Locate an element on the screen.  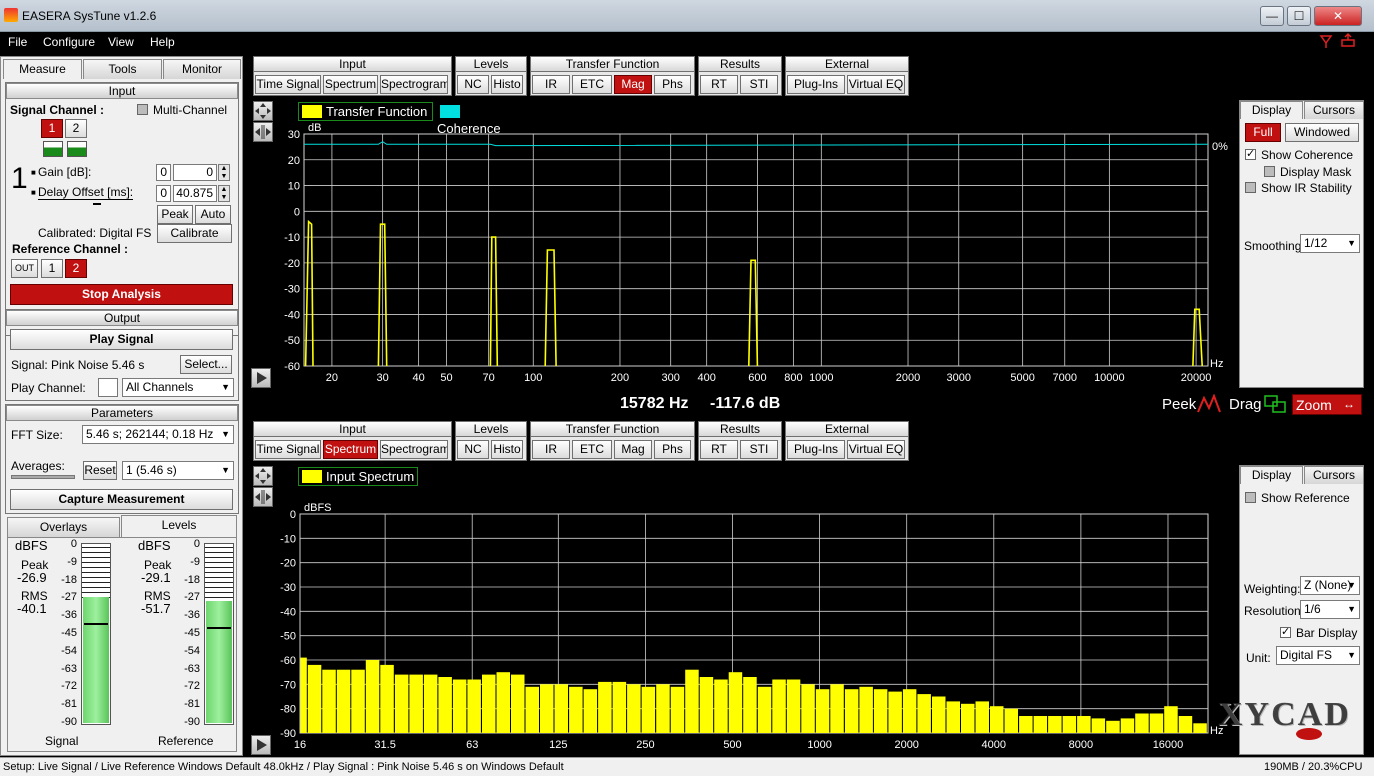
drag-icon is located at coordinates (1275, 404).